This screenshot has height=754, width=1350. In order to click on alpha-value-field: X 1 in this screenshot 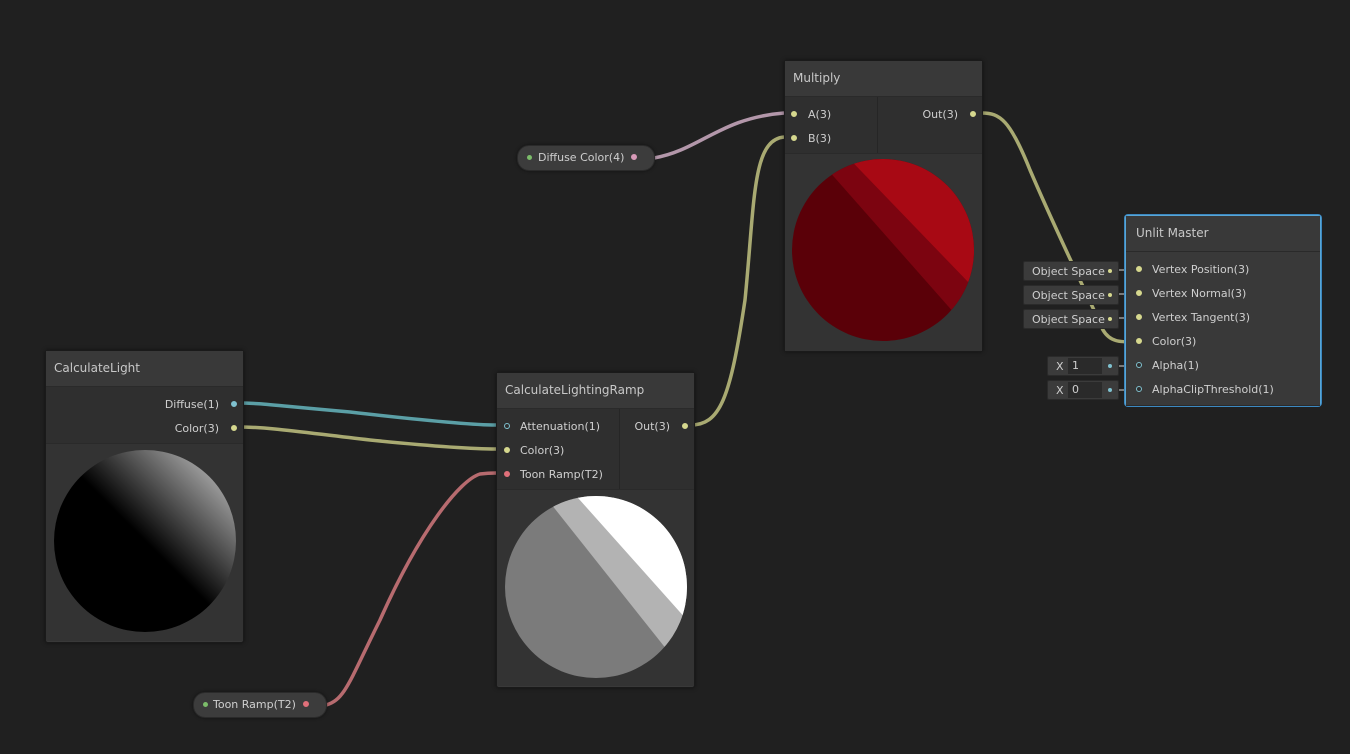, I will do `click(1083, 366)`.